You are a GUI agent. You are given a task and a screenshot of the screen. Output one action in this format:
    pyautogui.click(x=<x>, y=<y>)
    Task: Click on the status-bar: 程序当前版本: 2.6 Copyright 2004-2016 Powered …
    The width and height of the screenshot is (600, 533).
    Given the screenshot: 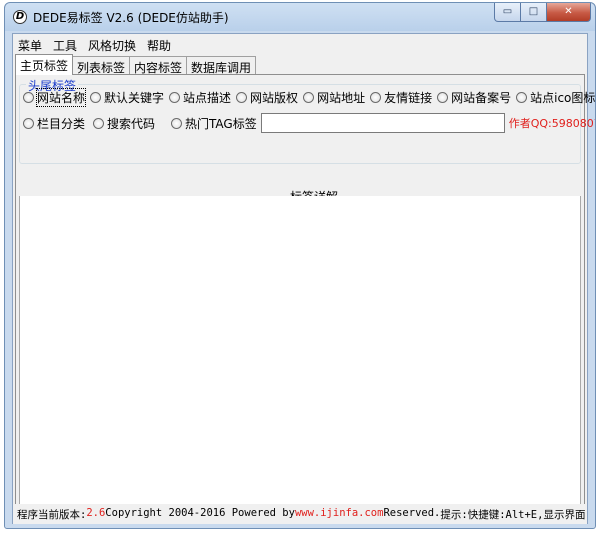 What is the action you would take?
    pyautogui.click(x=300, y=514)
    